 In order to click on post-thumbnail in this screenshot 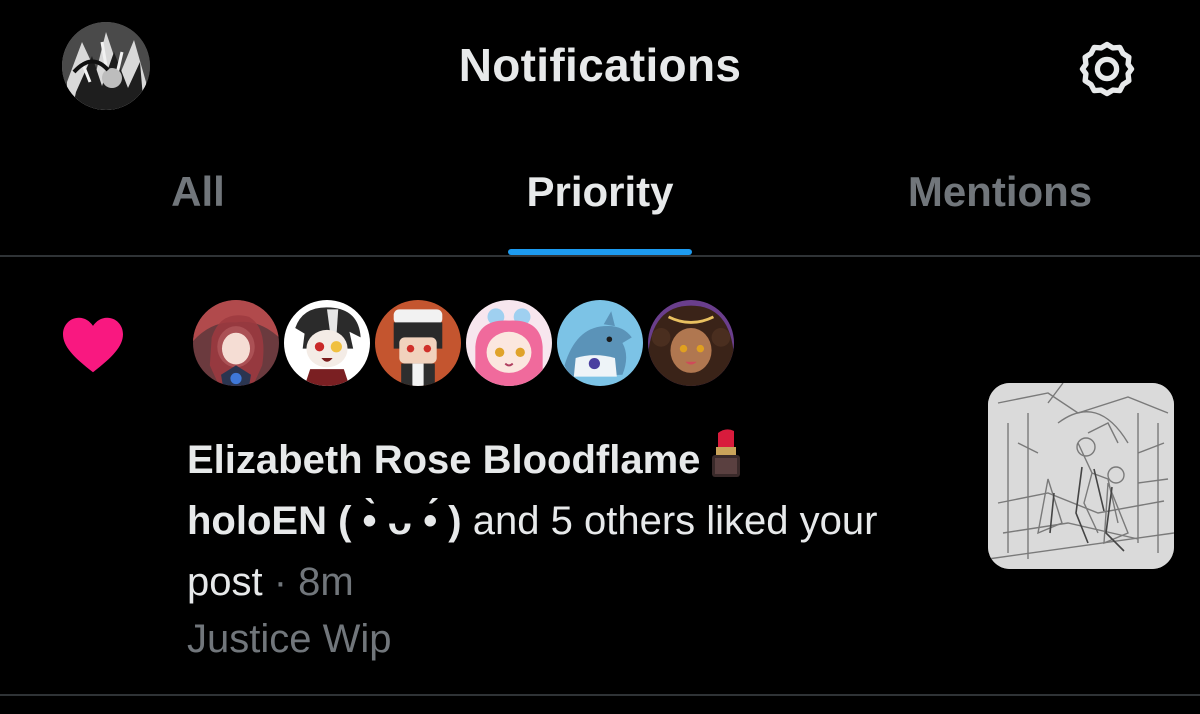, I will do `click(1081, 476)`.